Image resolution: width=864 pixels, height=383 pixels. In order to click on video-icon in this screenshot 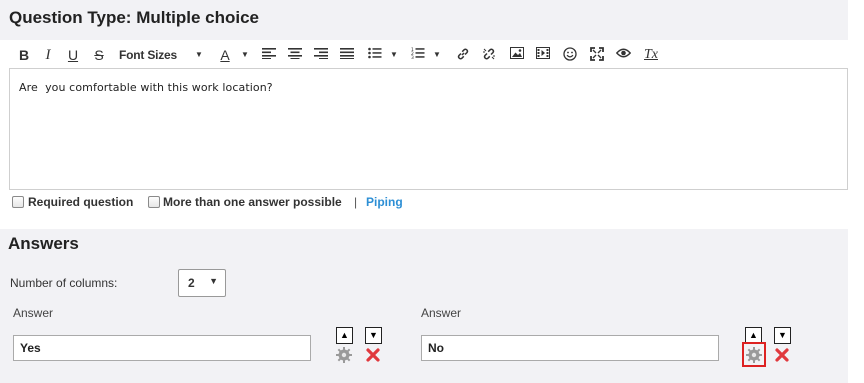, I will do `click(543, 55)`.